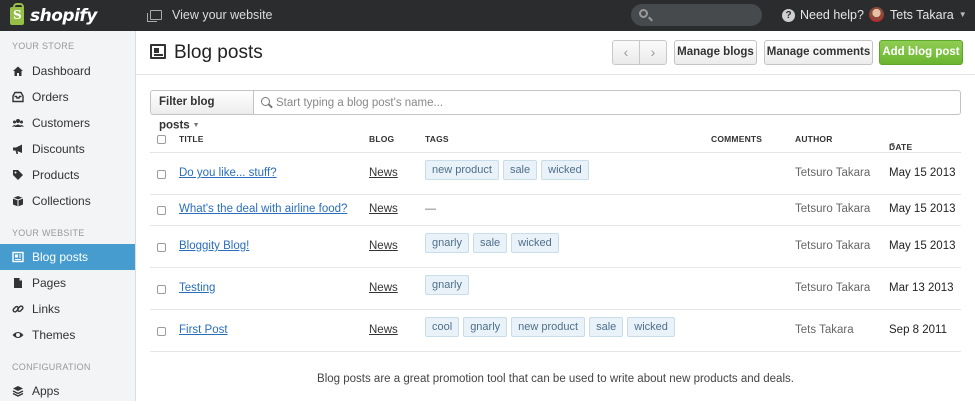 This screenshot has height=404, width=975. Describe the element at coordinates (197, 288) in the screenshot. I see `post-title-link: Testing` at that location.